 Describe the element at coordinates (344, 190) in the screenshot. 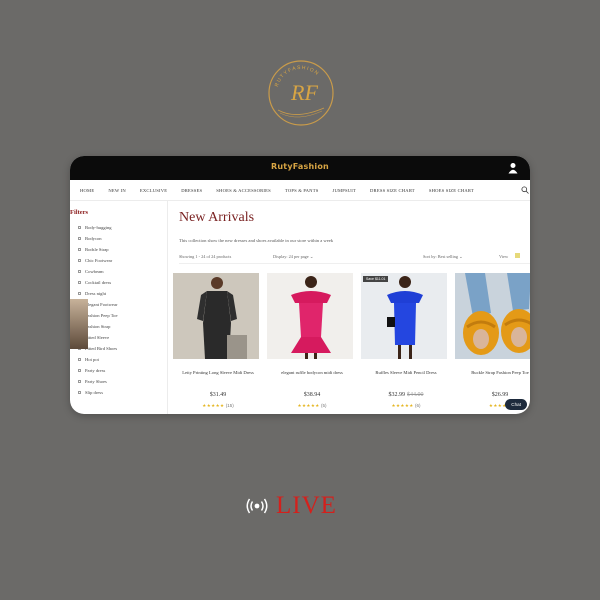

I see `nav-jumpsuit: JUMPSUIT` at that location.